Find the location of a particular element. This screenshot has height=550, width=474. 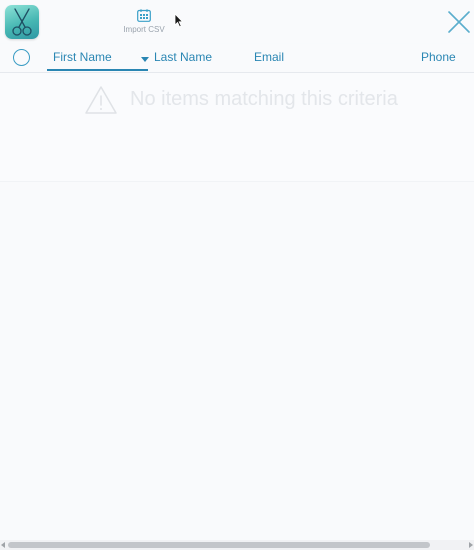

calendar-grid-icon is located at coordinates (144, 15).